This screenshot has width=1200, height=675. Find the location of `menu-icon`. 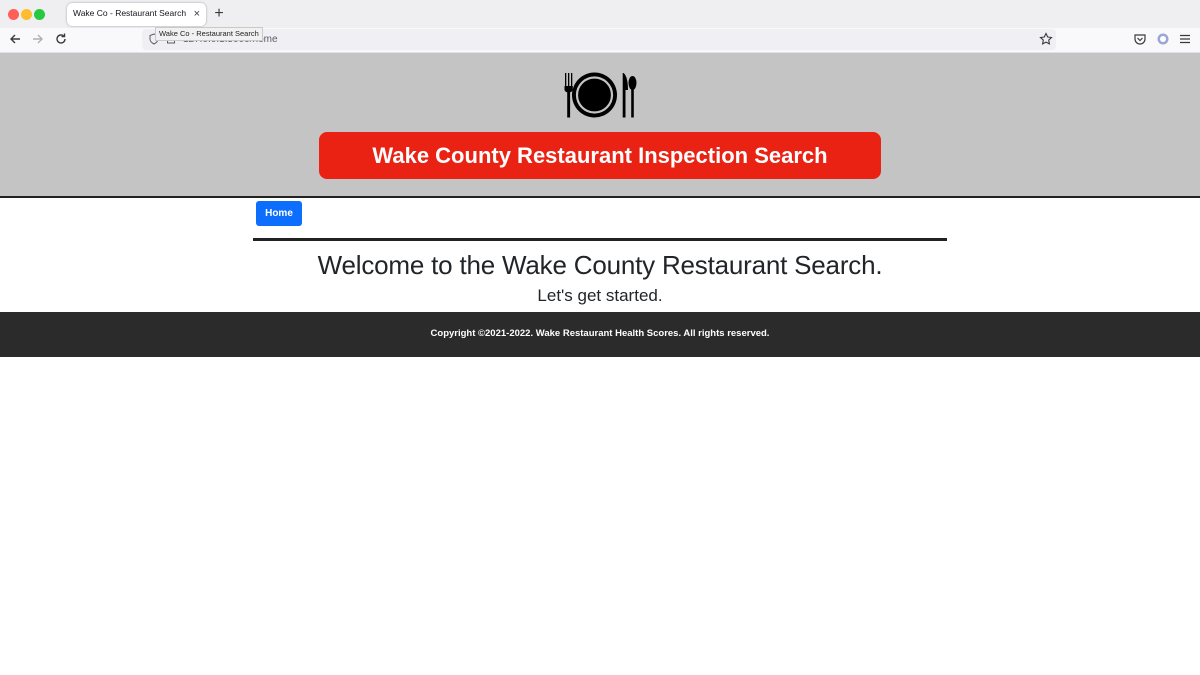

menu-icon is located at coordinates (1185, 39).